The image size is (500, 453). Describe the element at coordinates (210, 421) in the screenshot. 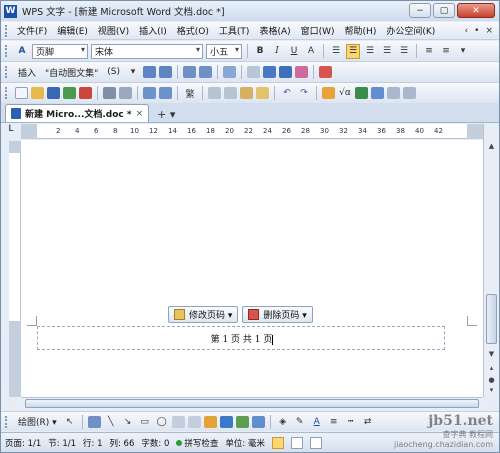

I see `wordart-icon` at that location.